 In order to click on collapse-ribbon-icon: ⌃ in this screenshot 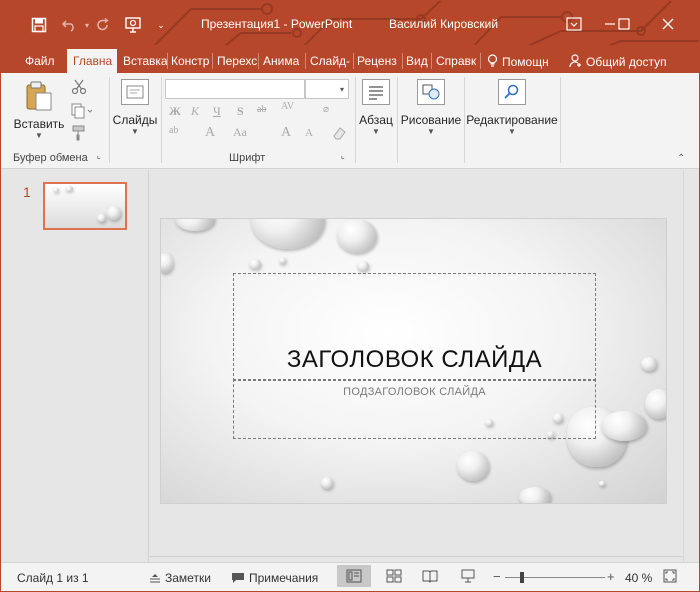, I will do `click(681, 158)`.